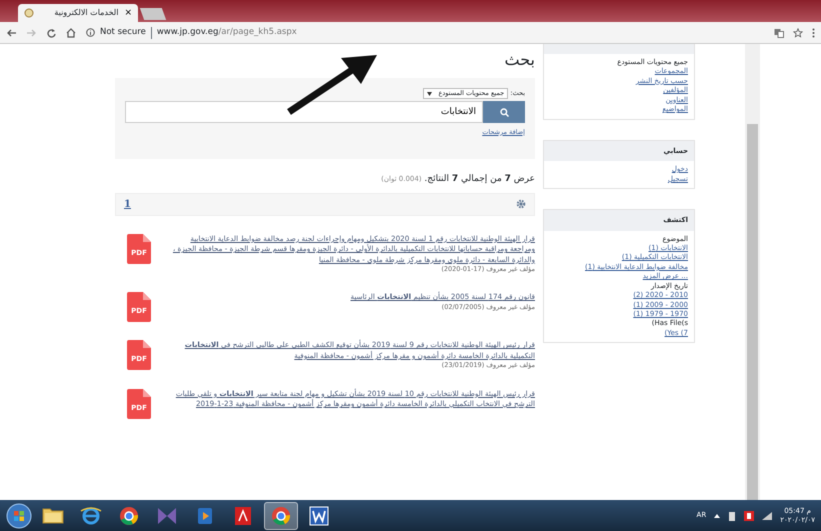 Image resolution: width=821 pixels, height=531 pixels. I want to click on taskbar-button, so click(281, 516).